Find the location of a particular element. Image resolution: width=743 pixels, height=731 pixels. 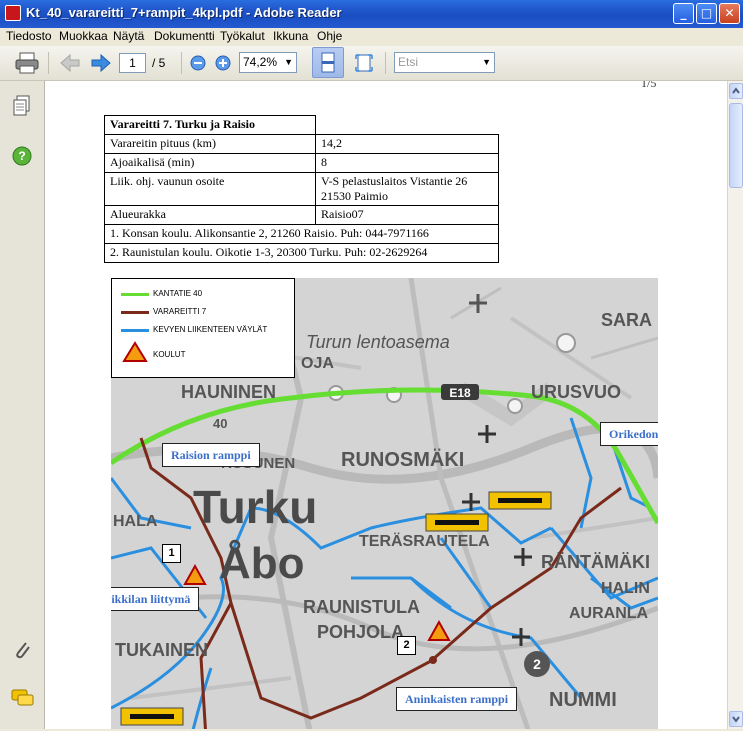

school-marker: 2 is located at coordinates (406, 645).